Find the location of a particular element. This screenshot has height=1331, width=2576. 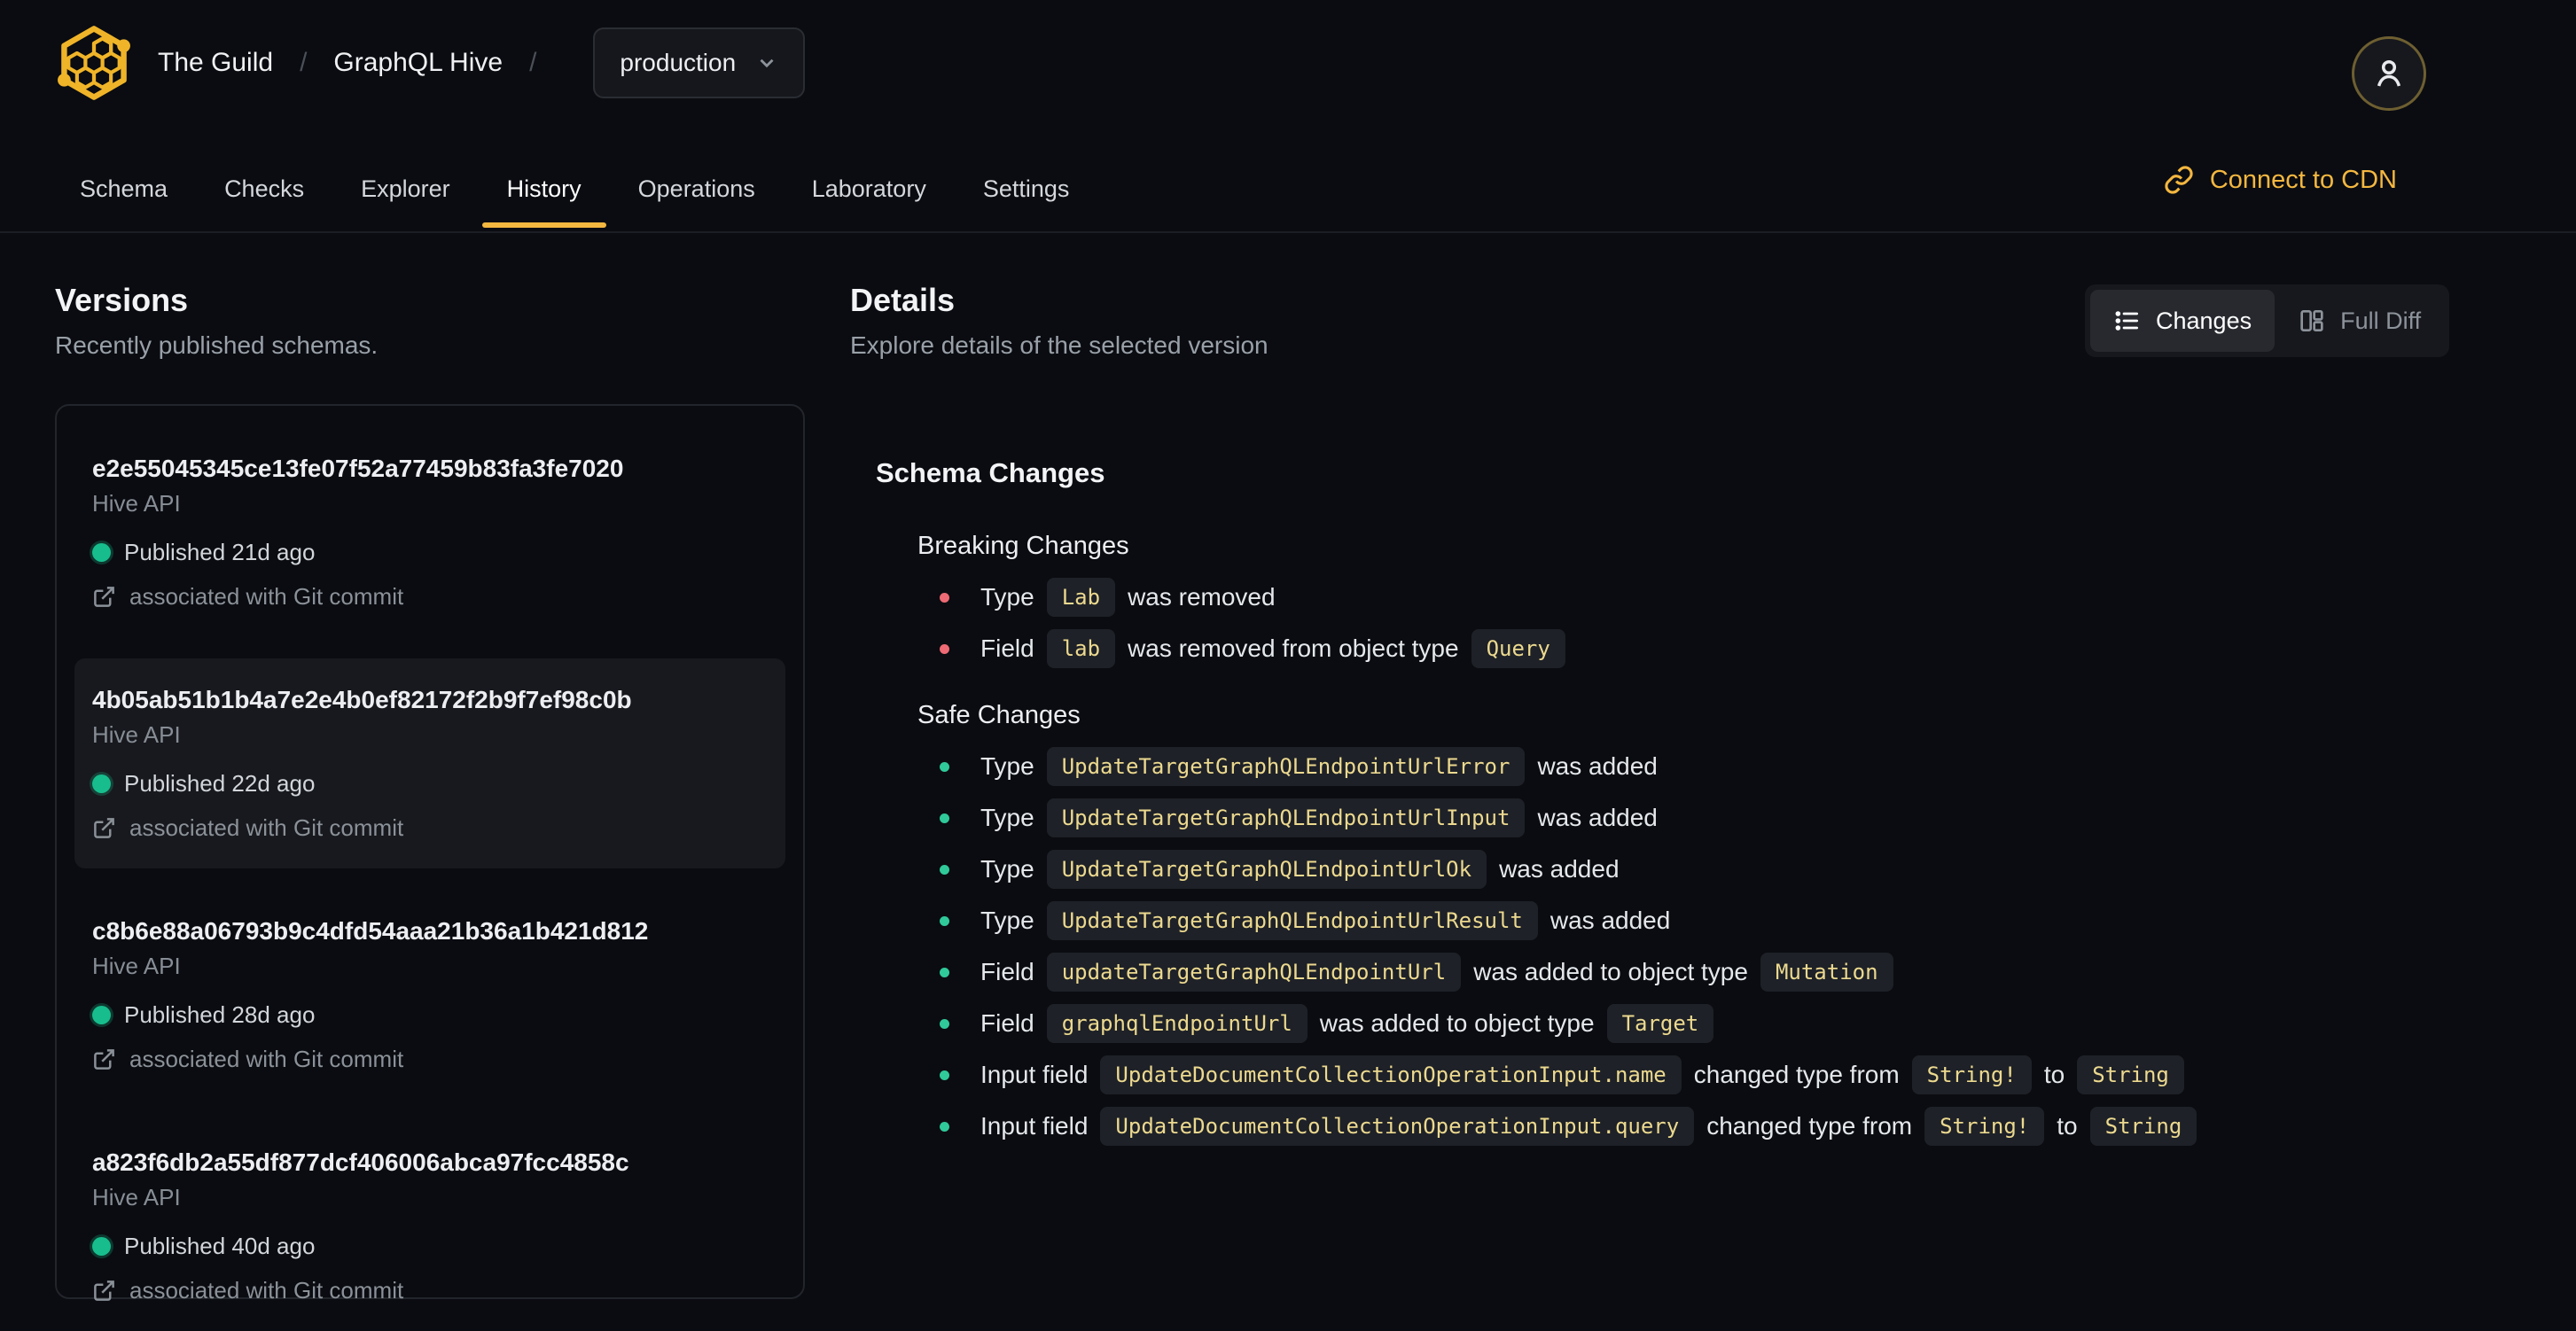

user-menu-button is located at coordinates (2389, 74).